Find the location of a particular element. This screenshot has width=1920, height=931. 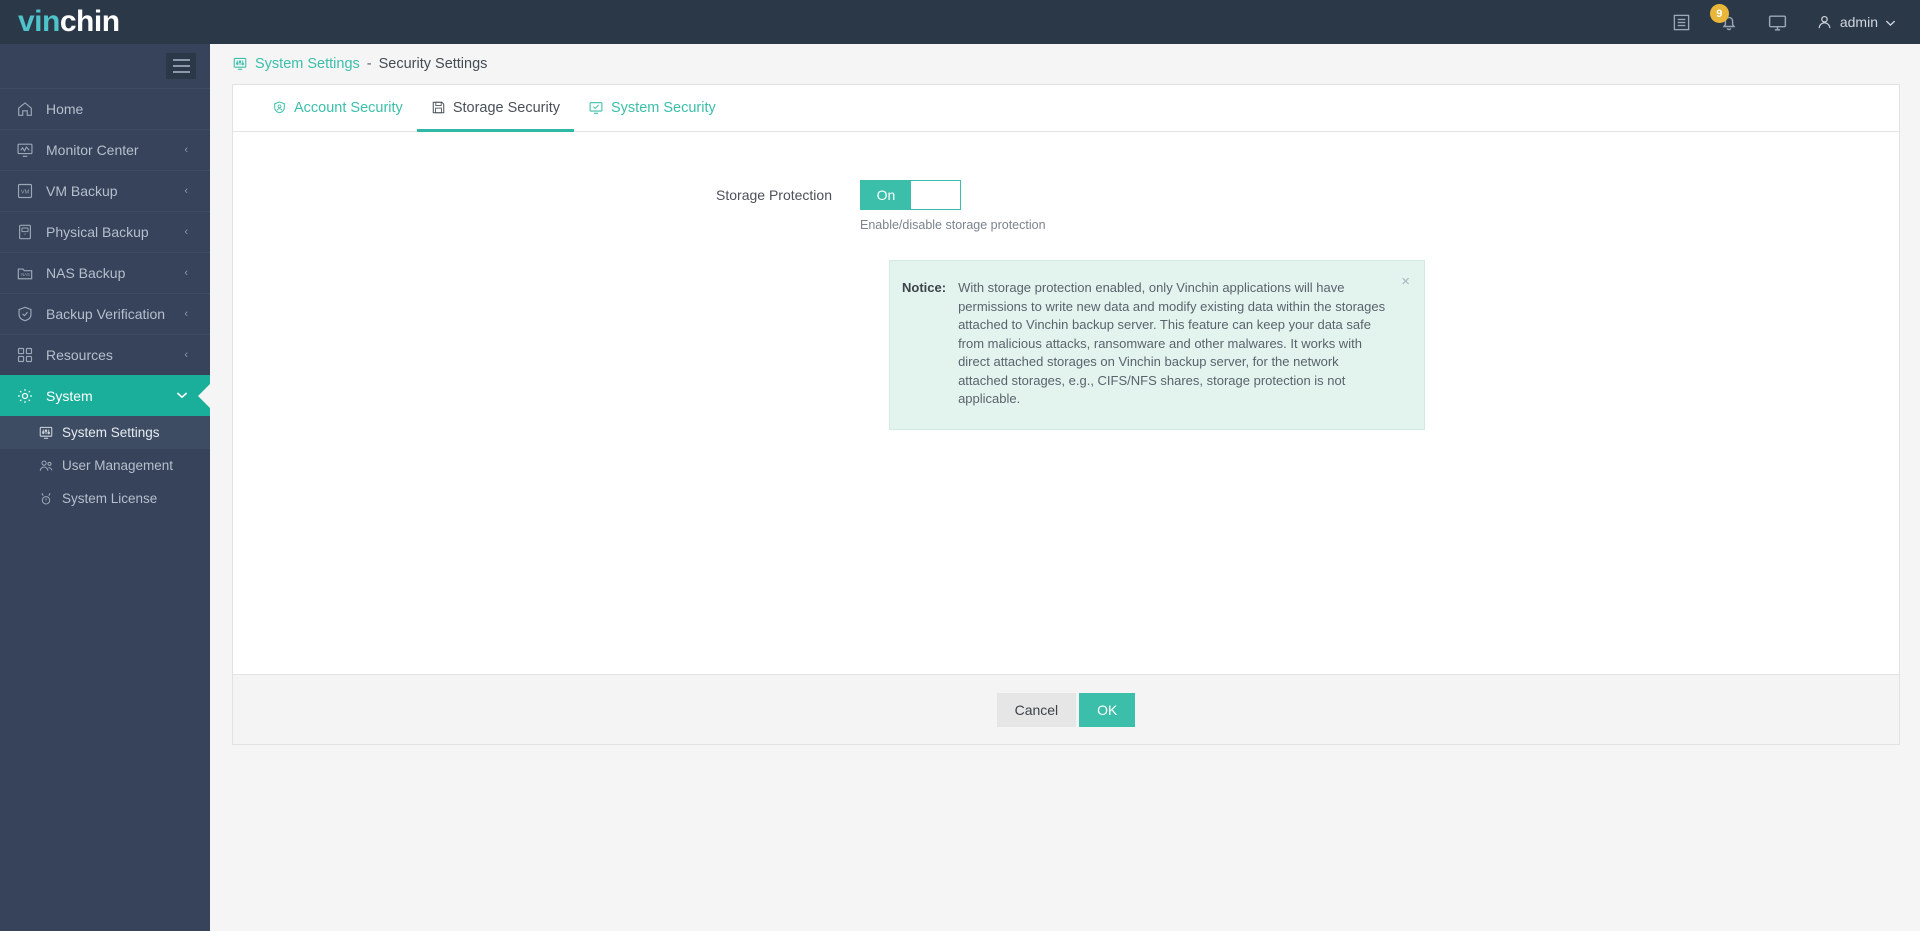

sidebar-item-label: NAS Backup is located at coordinates (86, 273).